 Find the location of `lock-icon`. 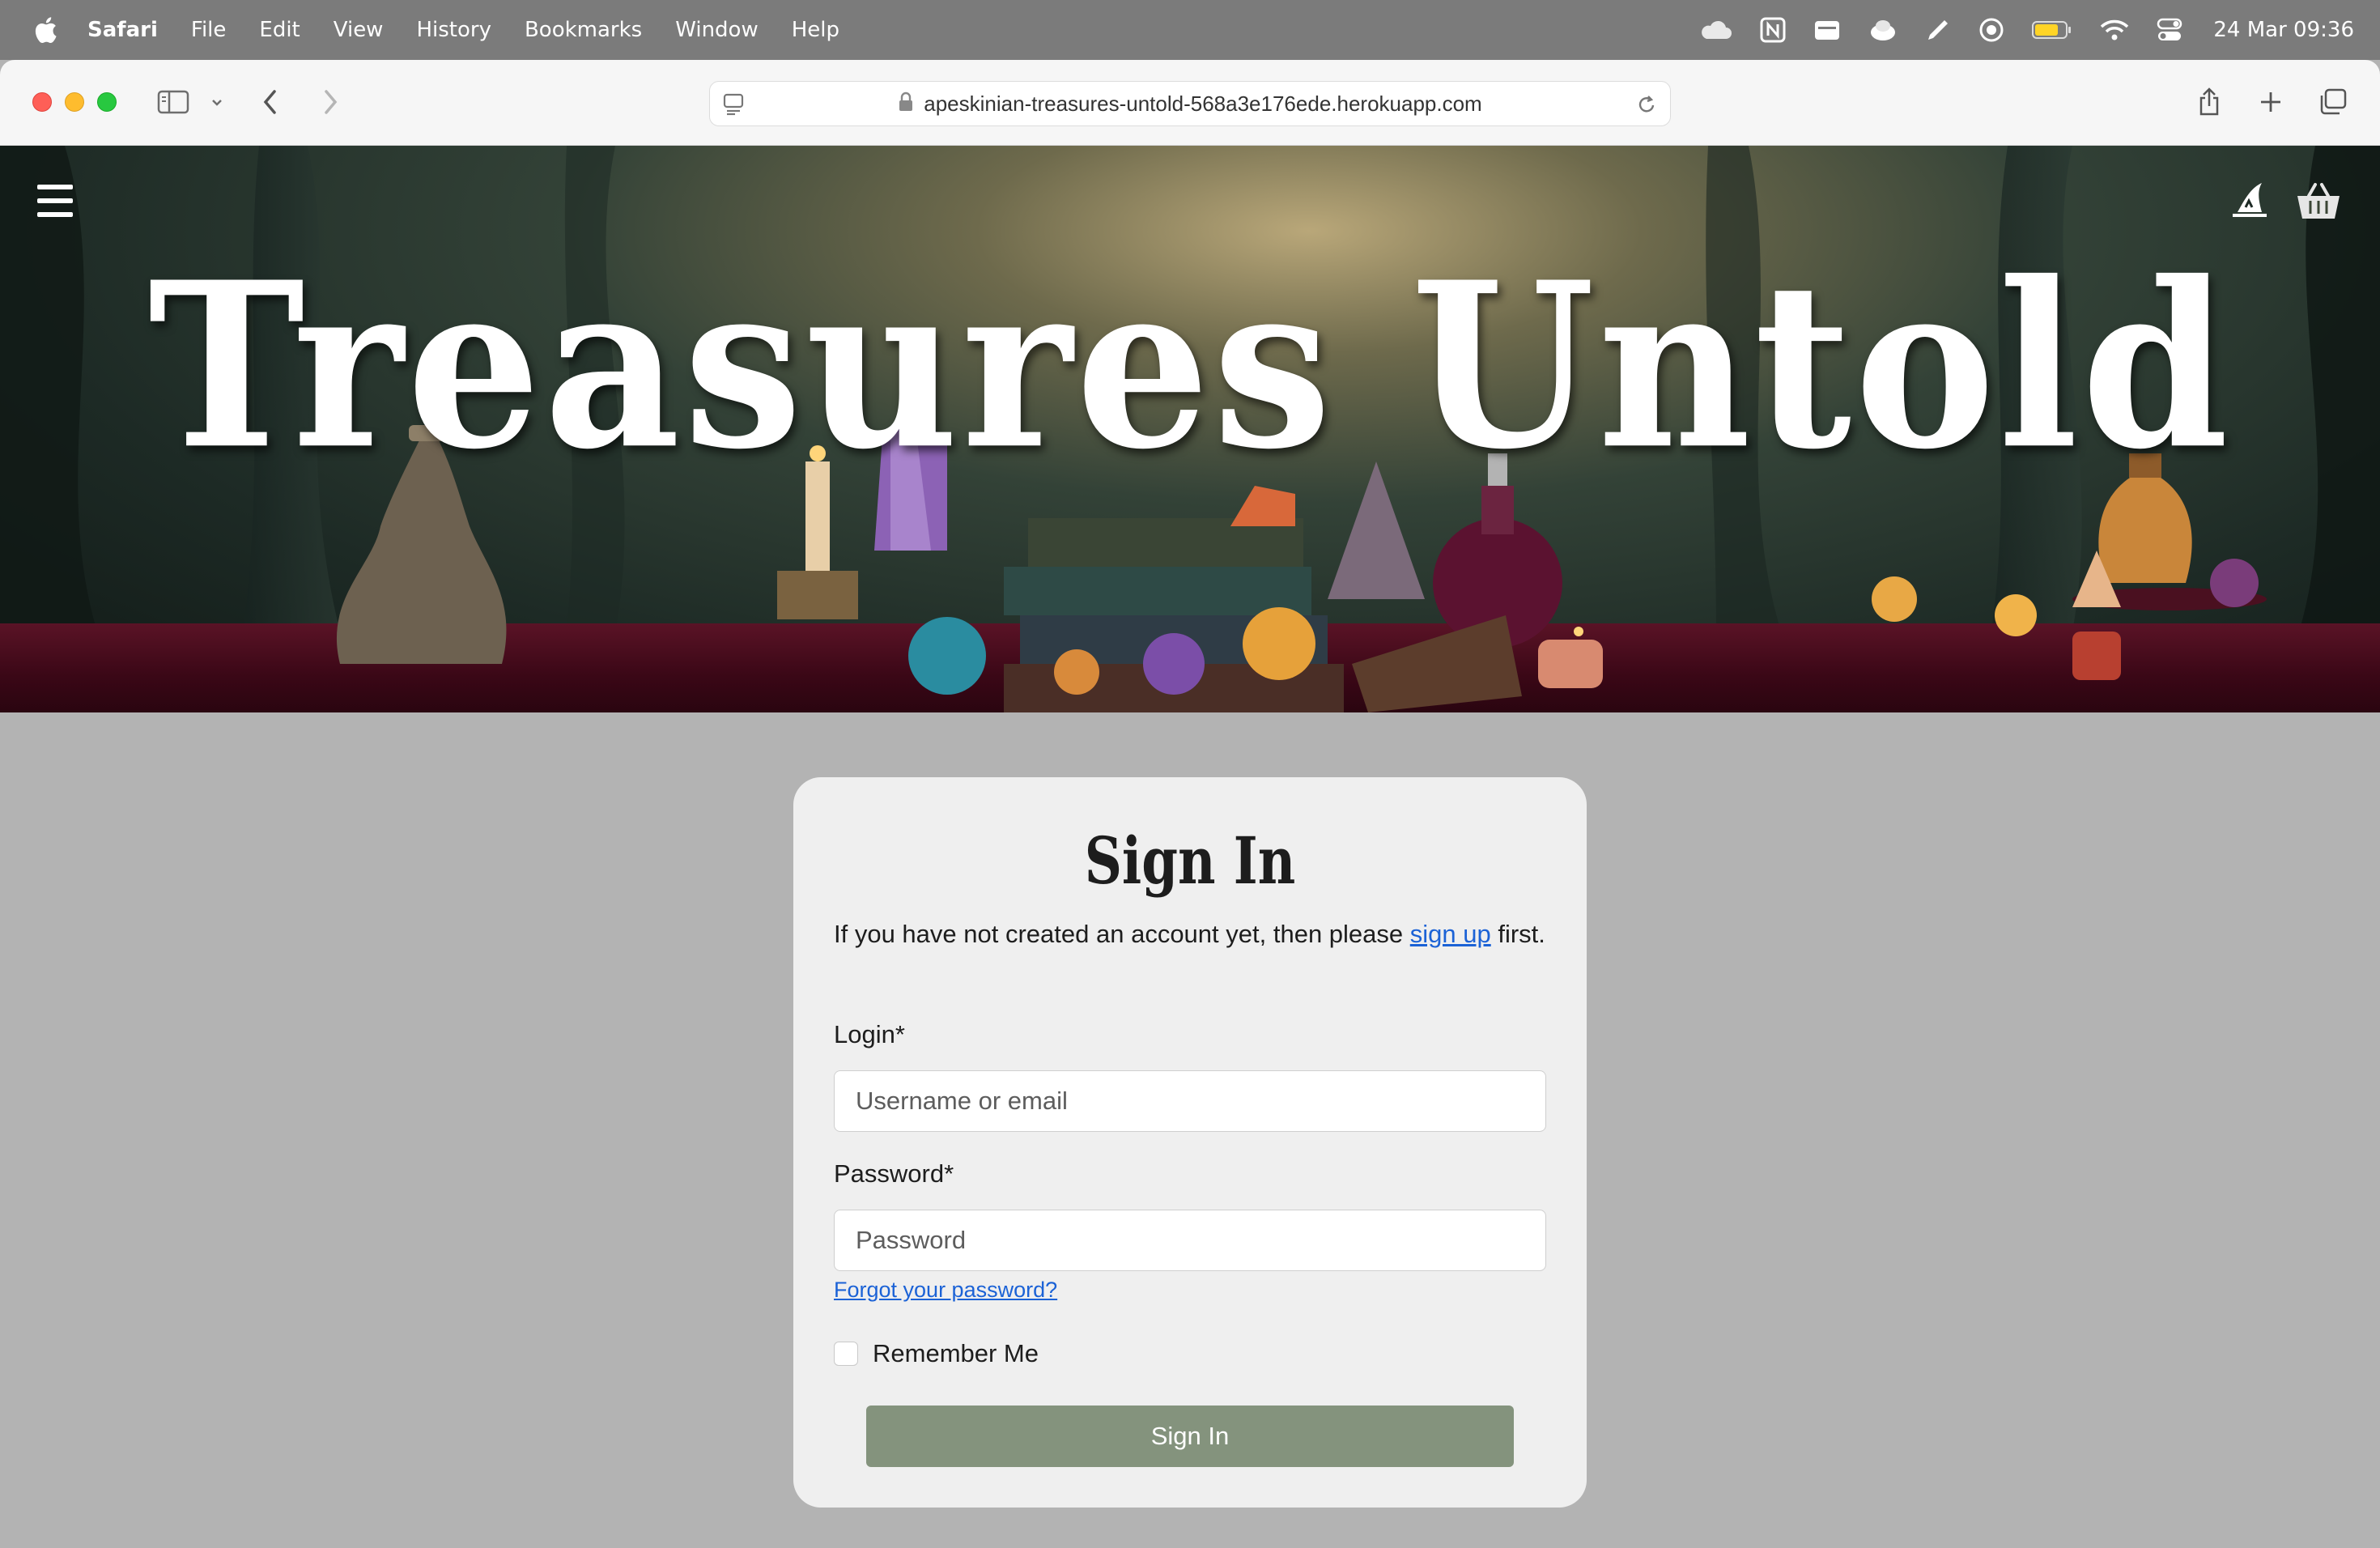

lock-icon is located at coordinates (906, 104).